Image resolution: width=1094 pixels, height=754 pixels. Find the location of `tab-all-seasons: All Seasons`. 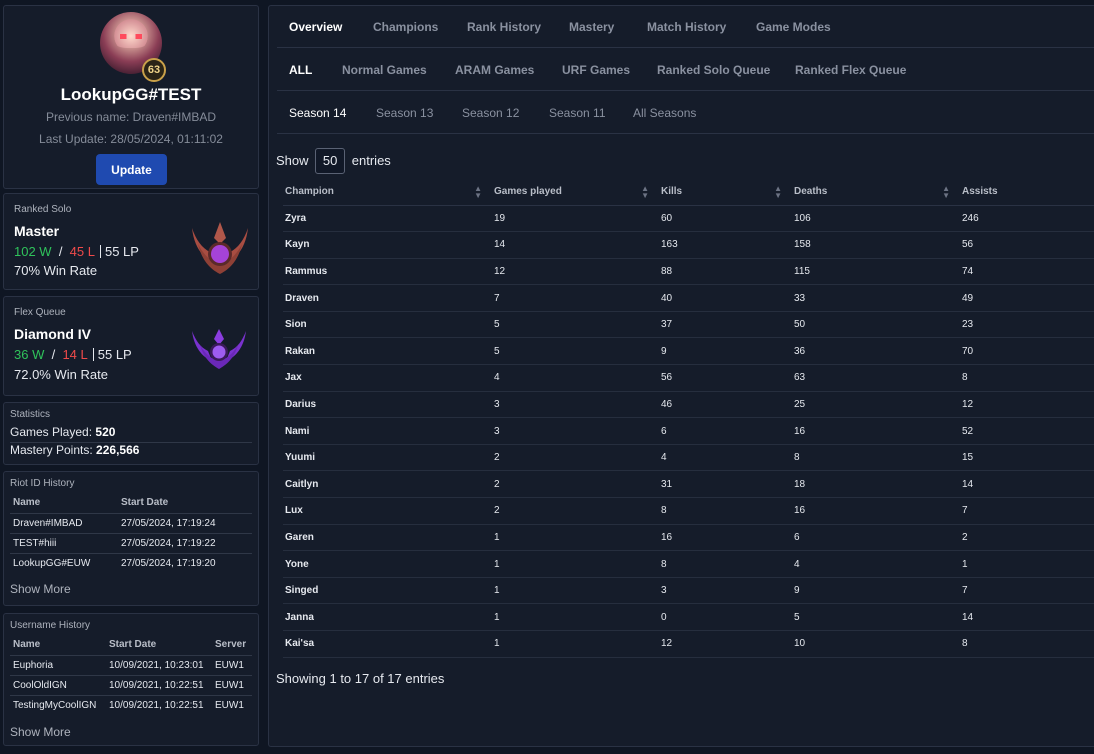

tab-all-seasons: All Seasons is located at coordinates (664, 113).